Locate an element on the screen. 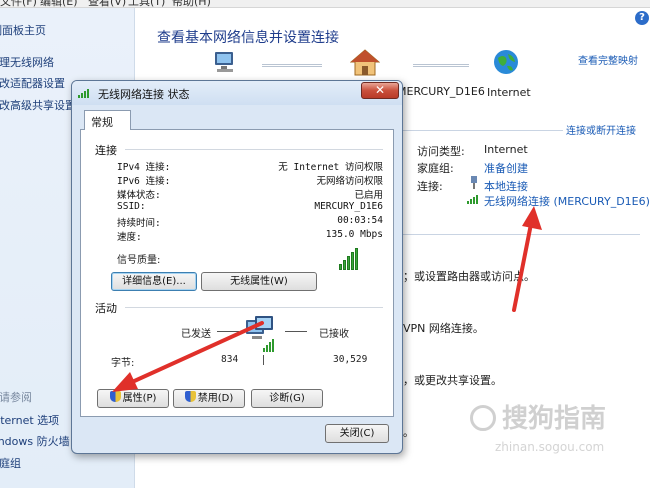 Image resolution: width=650 pixels, height=488 pixels. internet-label: Internet is located at coordinates (509, 92).